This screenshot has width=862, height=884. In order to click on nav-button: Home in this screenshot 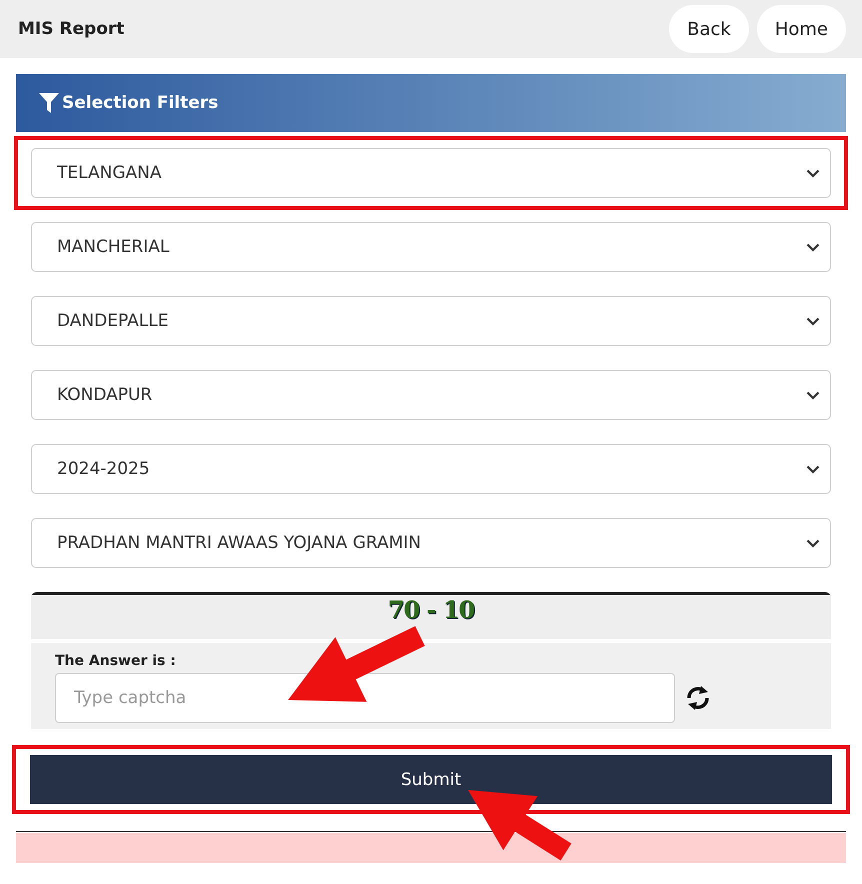, I will do `click(801, 29)`.